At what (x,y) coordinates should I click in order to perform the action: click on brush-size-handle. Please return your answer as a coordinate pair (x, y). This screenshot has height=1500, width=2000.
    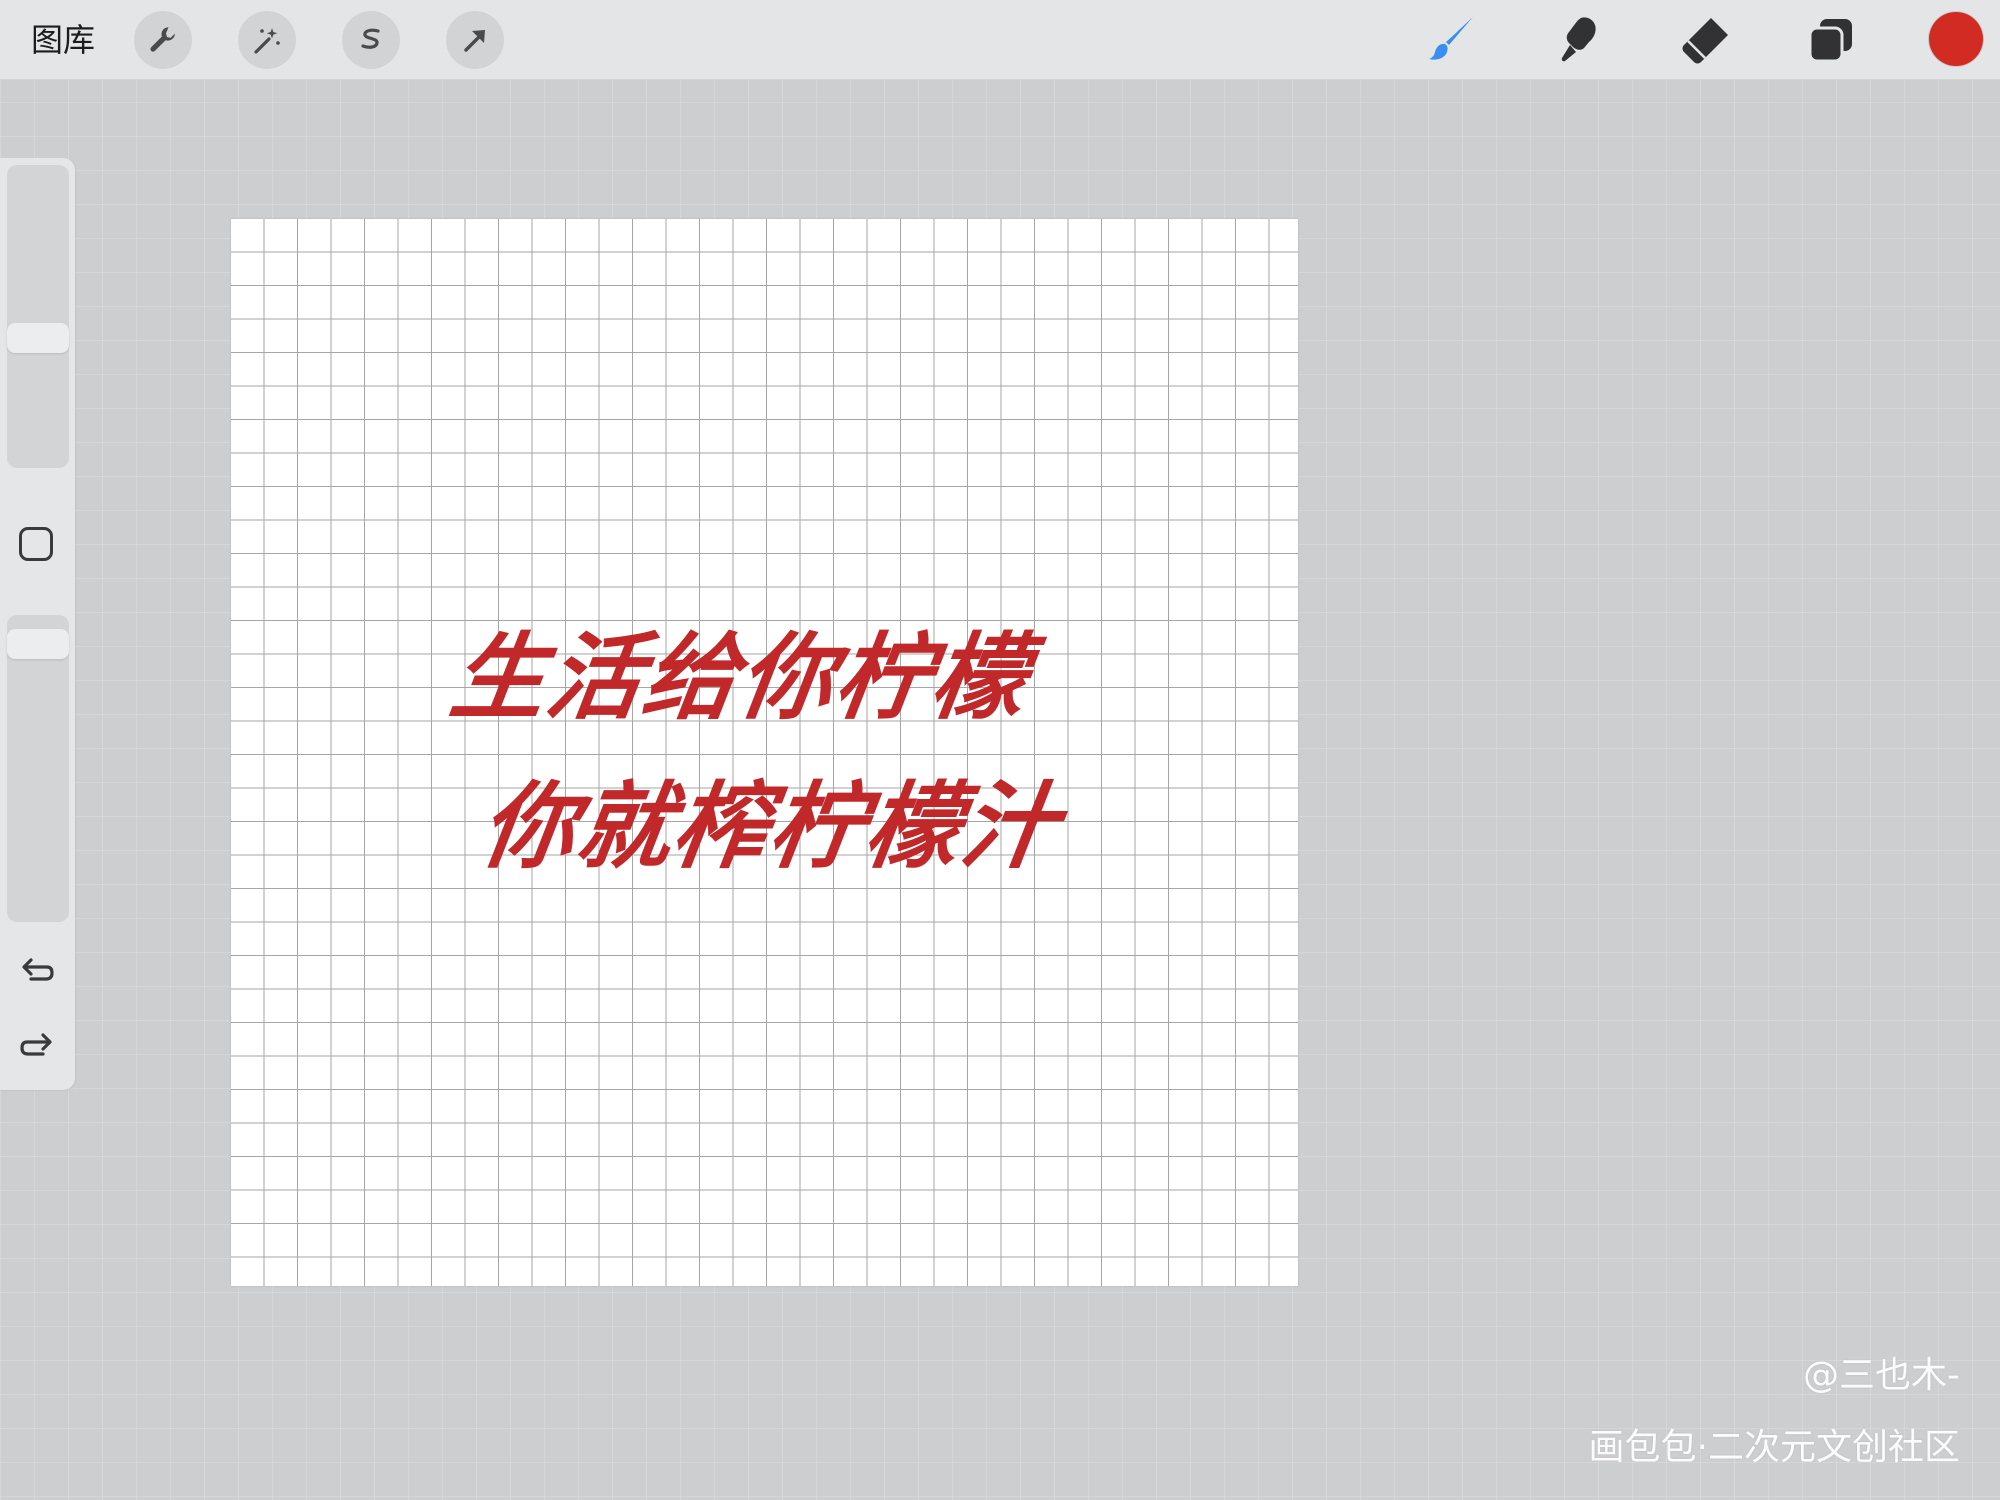
    Looking at the image, I should click on (38, 338).